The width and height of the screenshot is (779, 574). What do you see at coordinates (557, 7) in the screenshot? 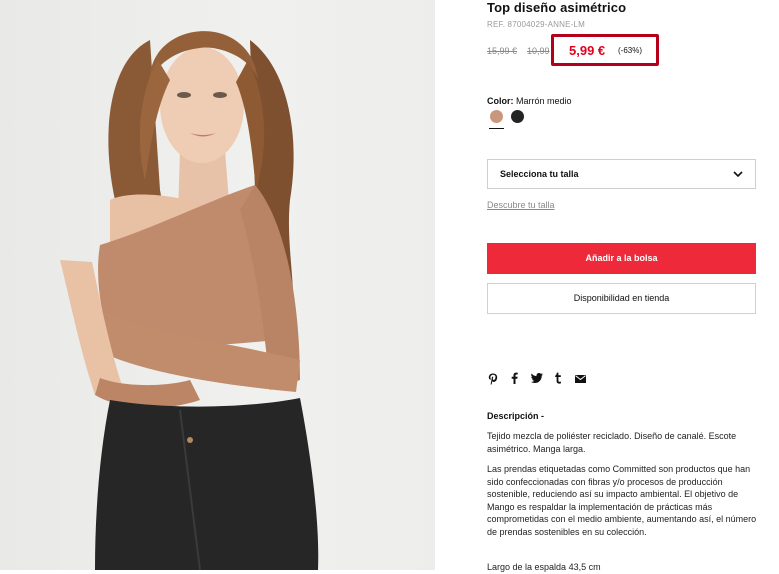
I see `product-title: Top diseño asimétrico` at bounding box center [557, 7].